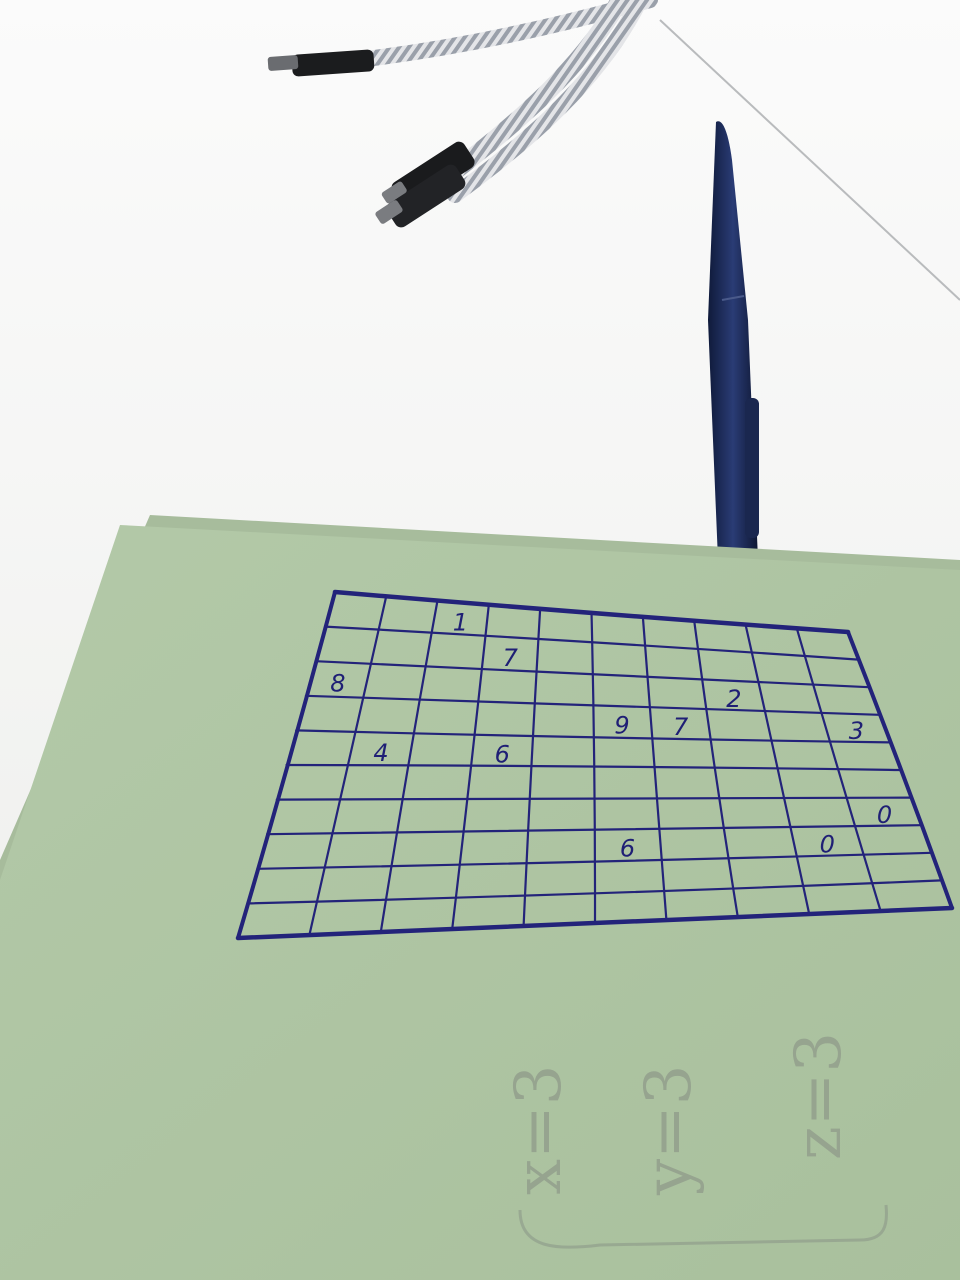  I want to click on pencil-note-z: z=3, so click(819, 1096).